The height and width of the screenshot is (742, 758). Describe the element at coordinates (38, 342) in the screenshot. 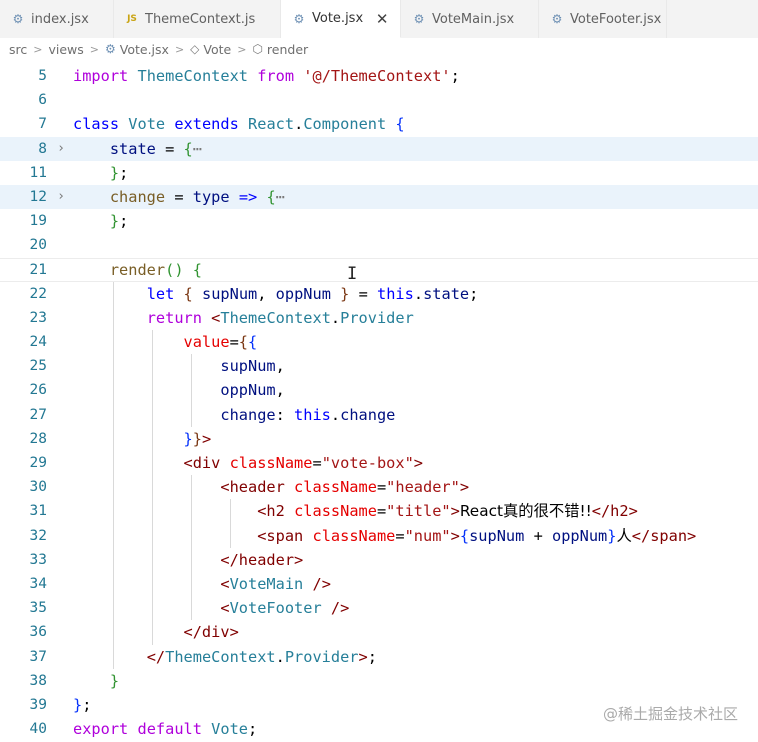

I see `line-number: 24` at that location.